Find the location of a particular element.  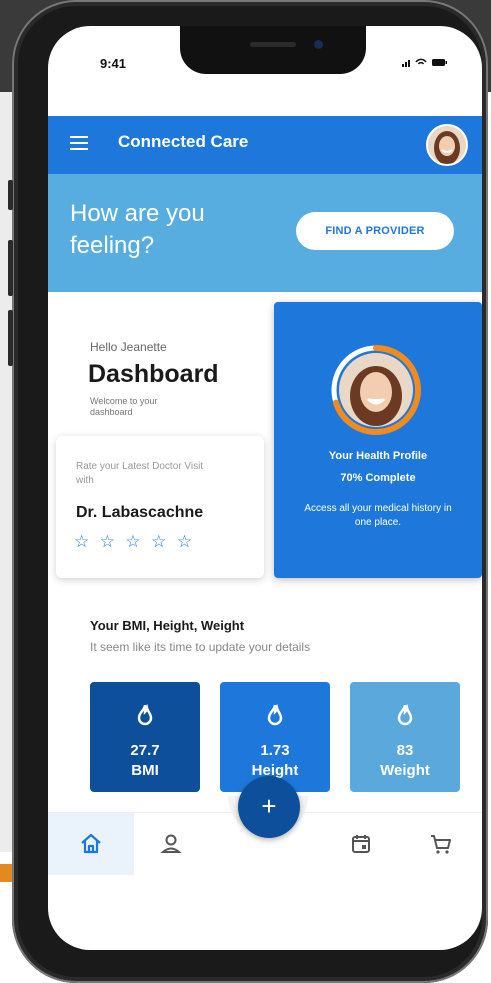

height-card: 1.73 Height is located at coordinates (275, 737).